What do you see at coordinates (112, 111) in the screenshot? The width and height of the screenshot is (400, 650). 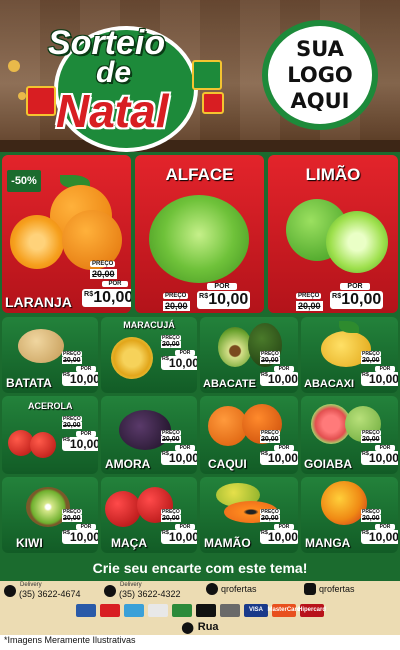 I see `title-line-3: Natal` at bounding box center [112, 111].